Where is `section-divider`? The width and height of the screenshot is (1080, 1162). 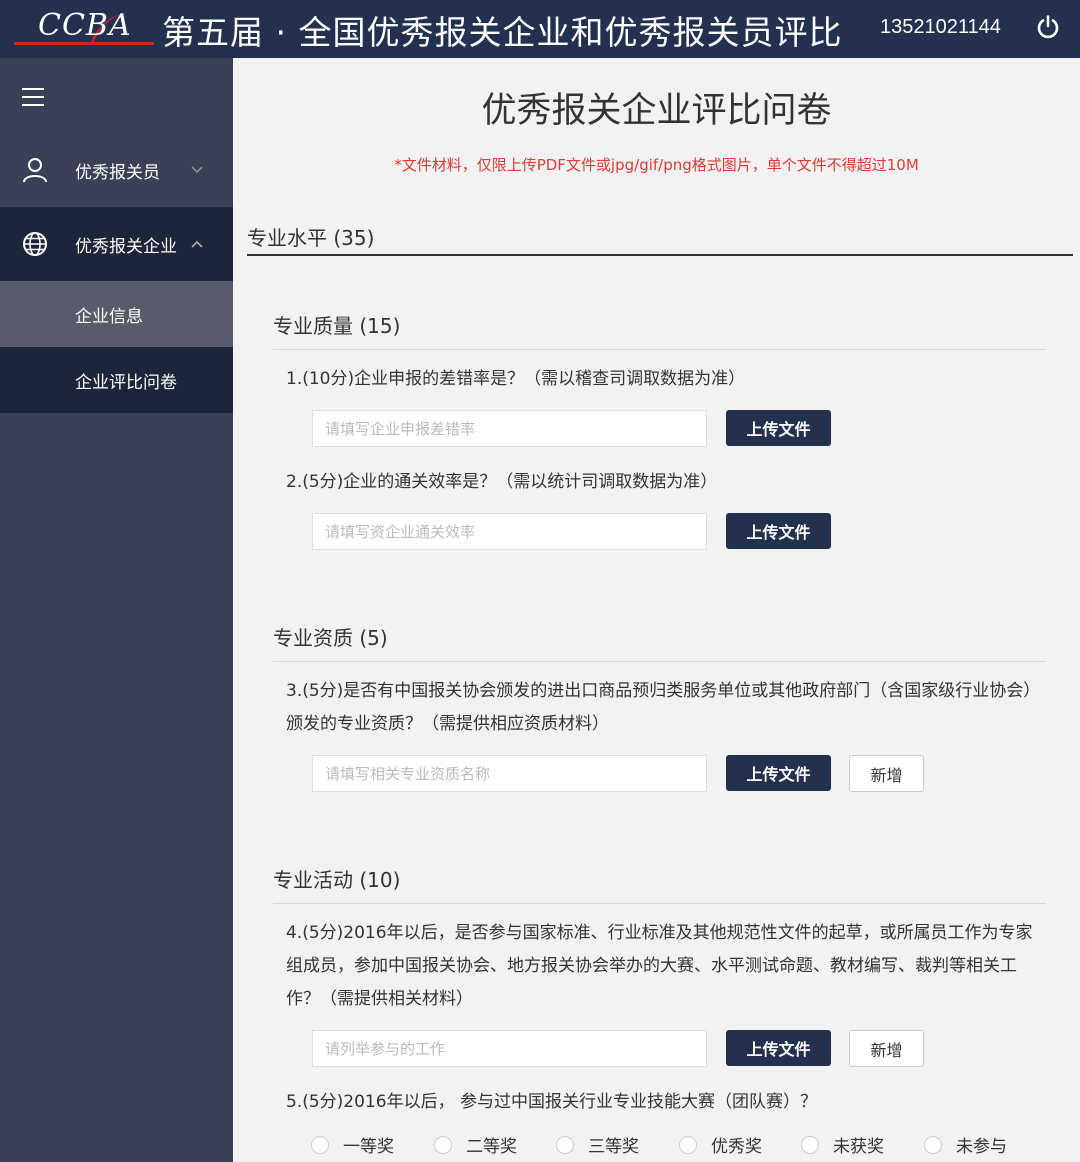
section-divider is located at coordinates (660, 255).